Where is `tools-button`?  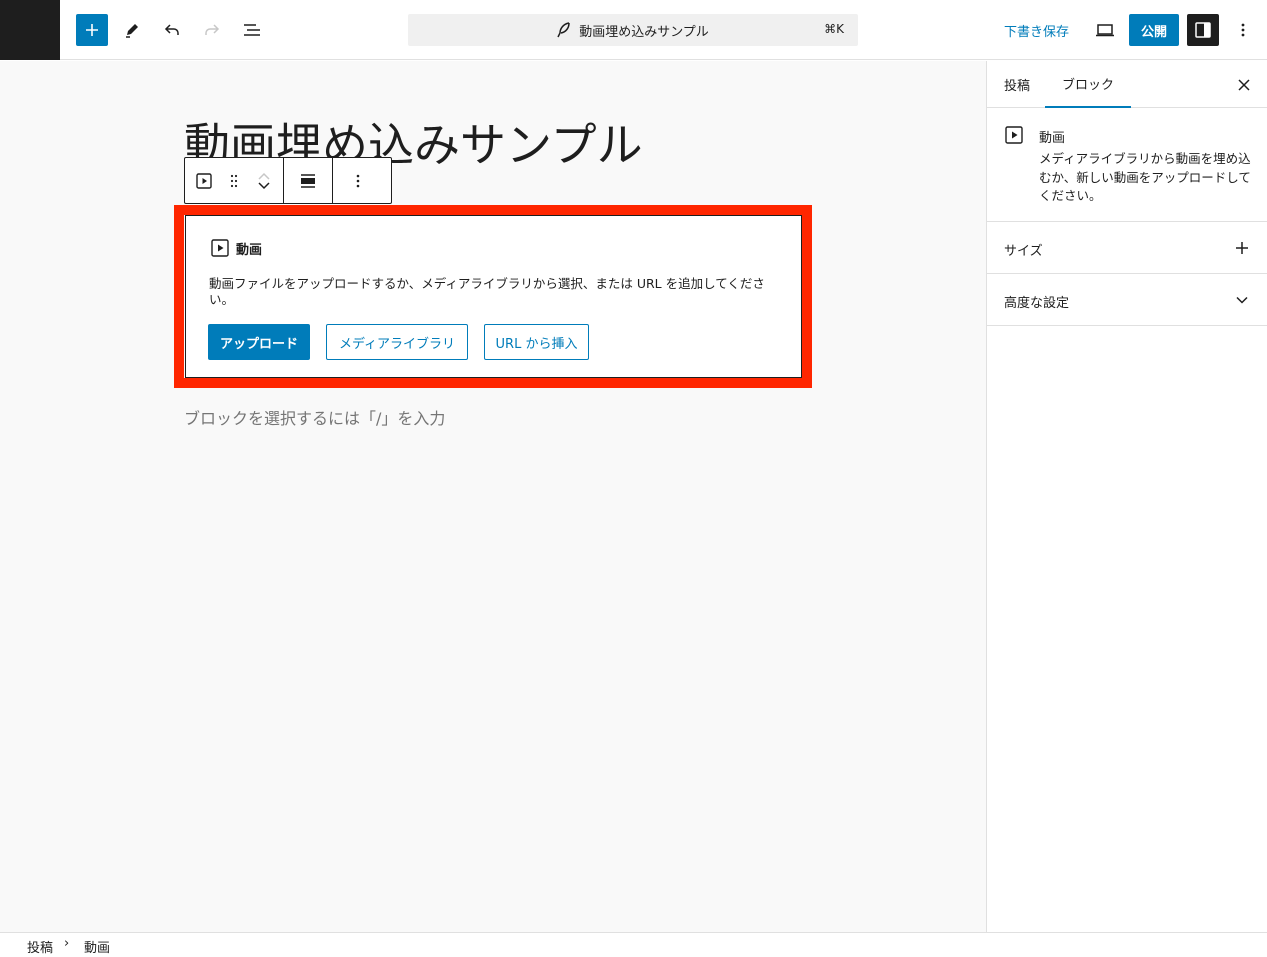 tools-button is located at coordinates (132, 30).